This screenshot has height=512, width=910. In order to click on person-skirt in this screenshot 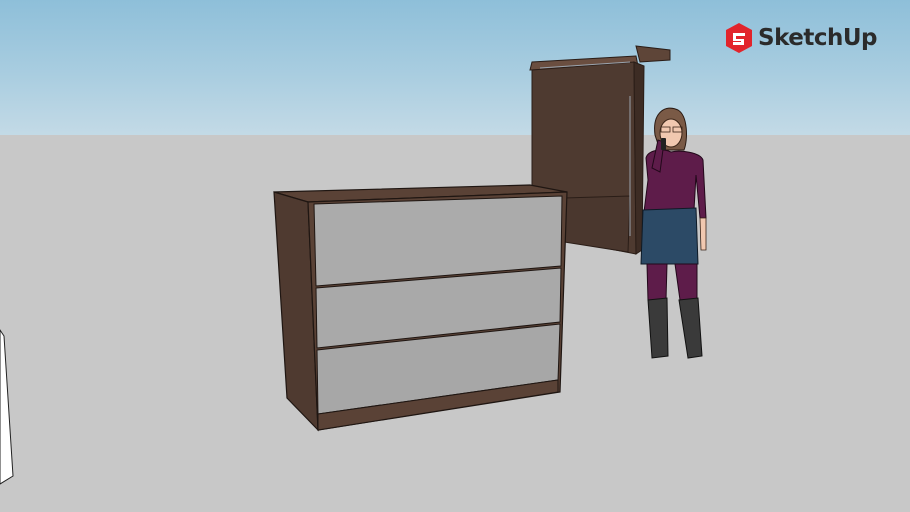, I will do `click(669, 236)`.